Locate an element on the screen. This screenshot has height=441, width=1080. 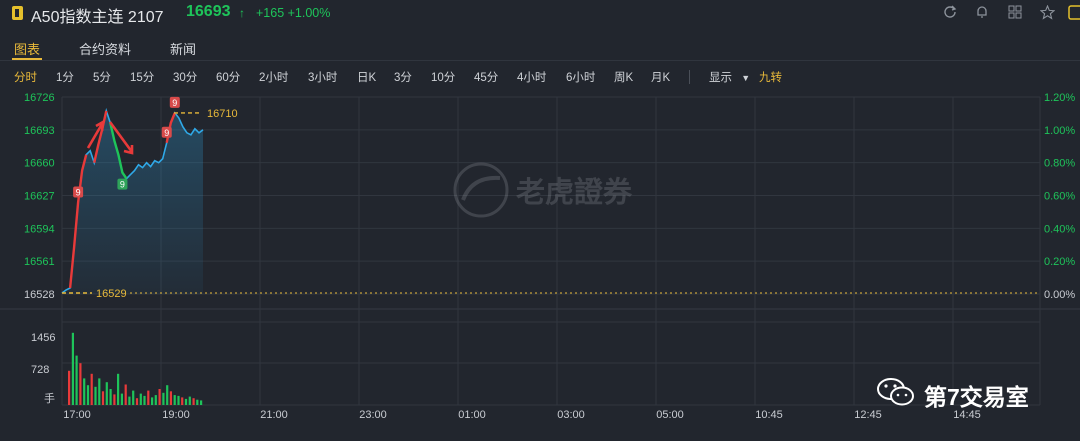
price-change: +165 +1.00% is located at coordinates (293, 13).